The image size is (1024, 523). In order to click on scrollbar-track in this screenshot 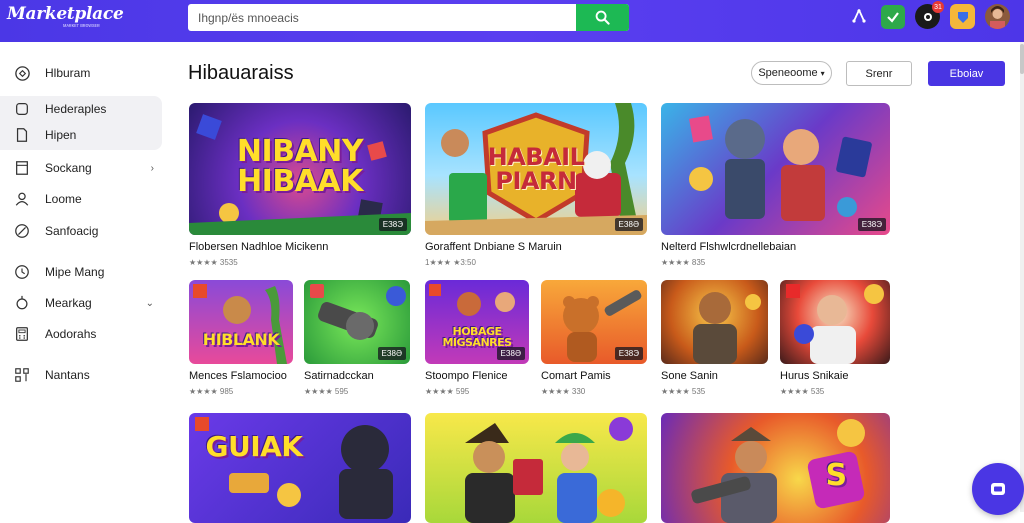, I will do `click(1022, 277)`.